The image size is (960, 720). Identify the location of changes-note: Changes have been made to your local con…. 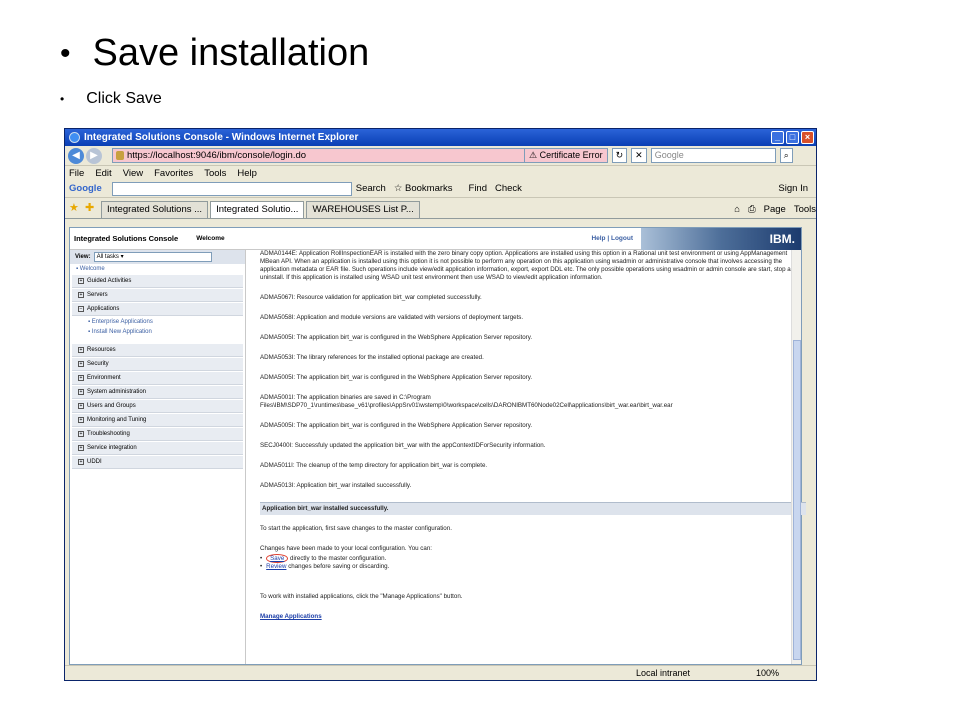
(346, 548).